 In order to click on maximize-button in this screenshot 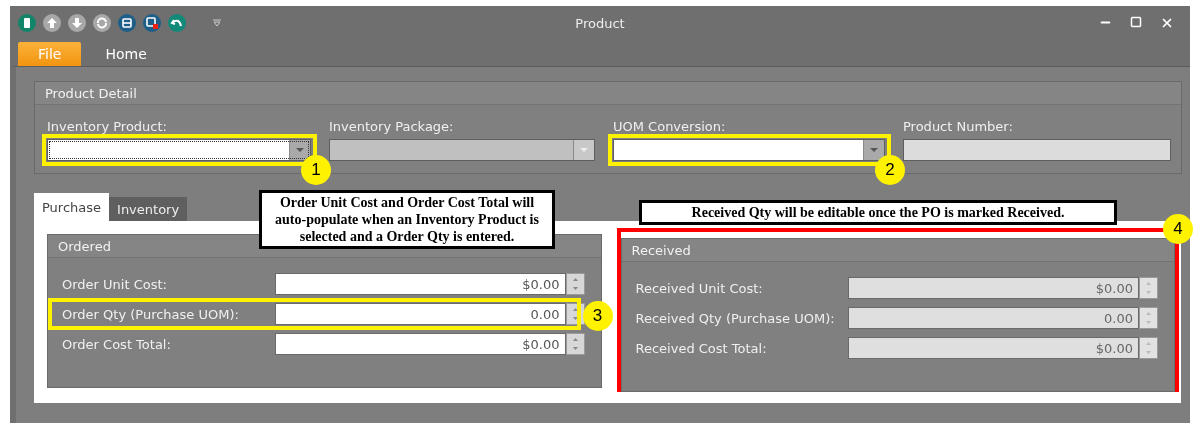, I will do `click(1136, 22)`.